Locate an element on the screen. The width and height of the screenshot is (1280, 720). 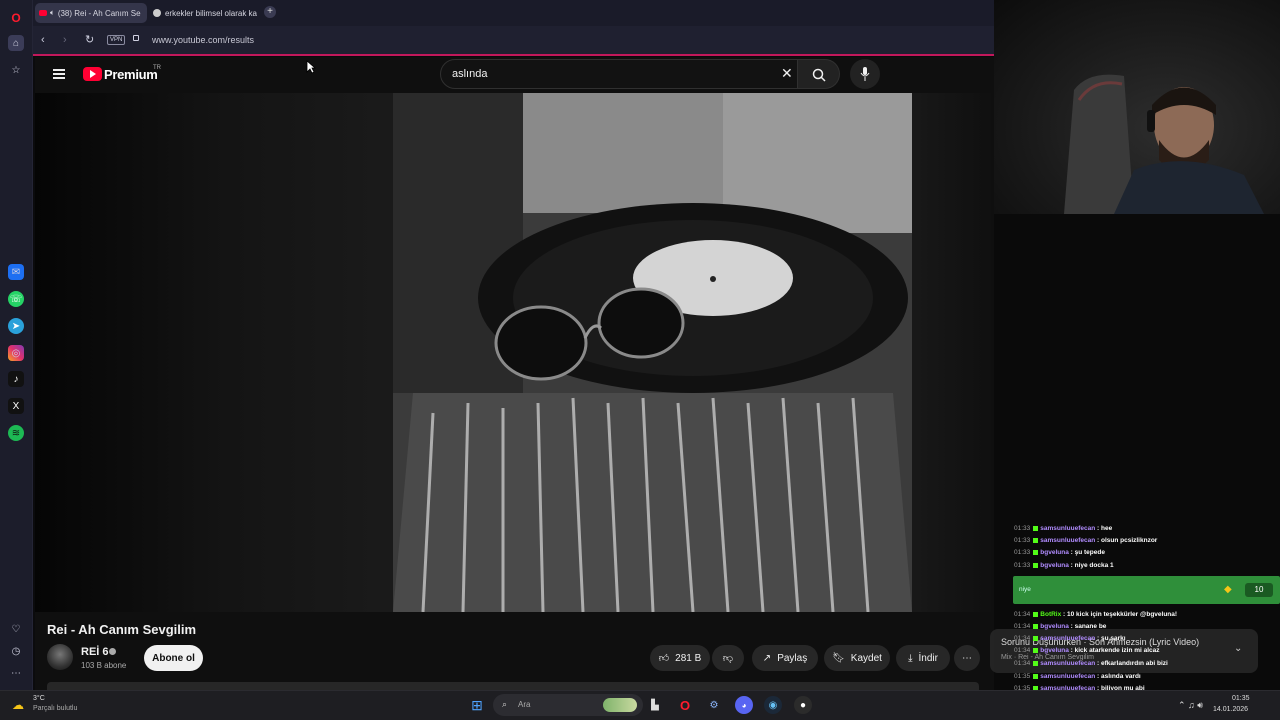
youtube-favicon-icon is located at coordinates (43, 13).